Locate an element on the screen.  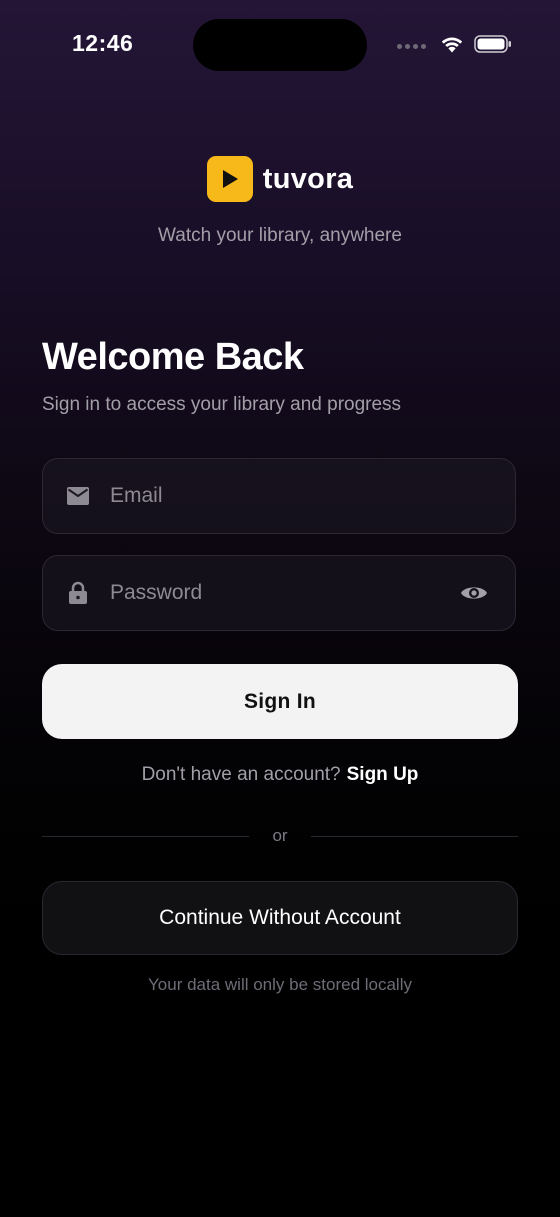
password-field is located at coordinates (279, 593).